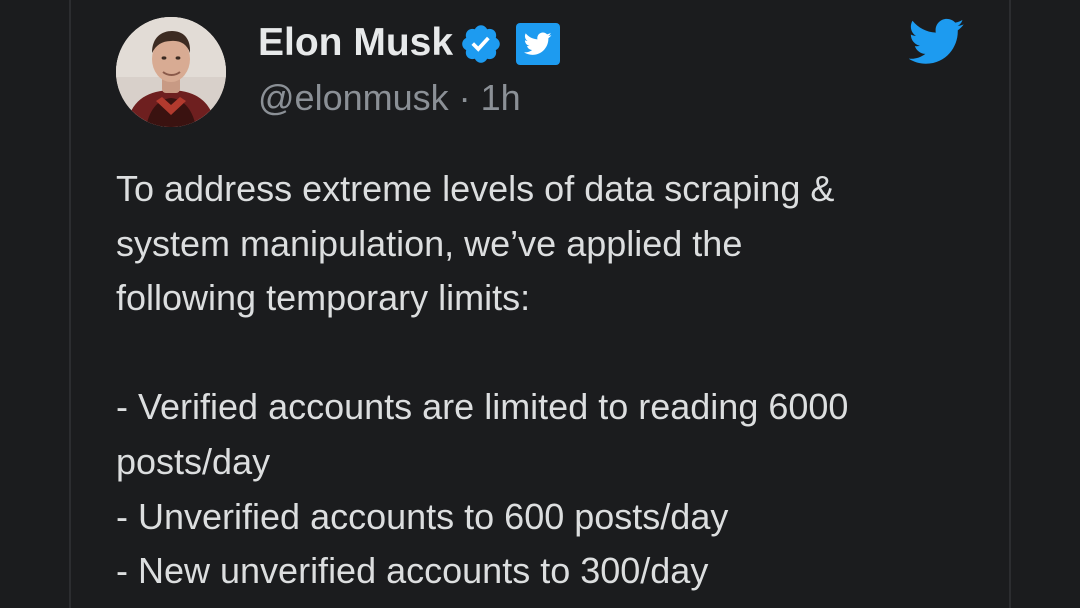 Image resolution: width=1080 pixels, height=608 pixels. Describe the element at coordinates (422, 516) in the screenshot. I see `tweet-line: - Unverified accounts to 600 posts/day` at that location.